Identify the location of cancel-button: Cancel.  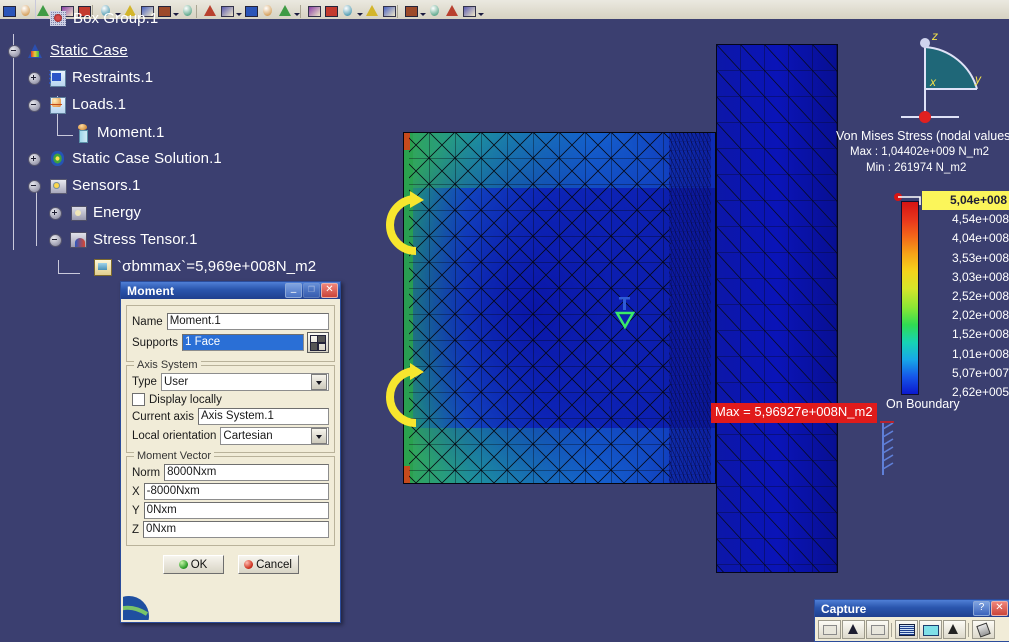
(268, 564).